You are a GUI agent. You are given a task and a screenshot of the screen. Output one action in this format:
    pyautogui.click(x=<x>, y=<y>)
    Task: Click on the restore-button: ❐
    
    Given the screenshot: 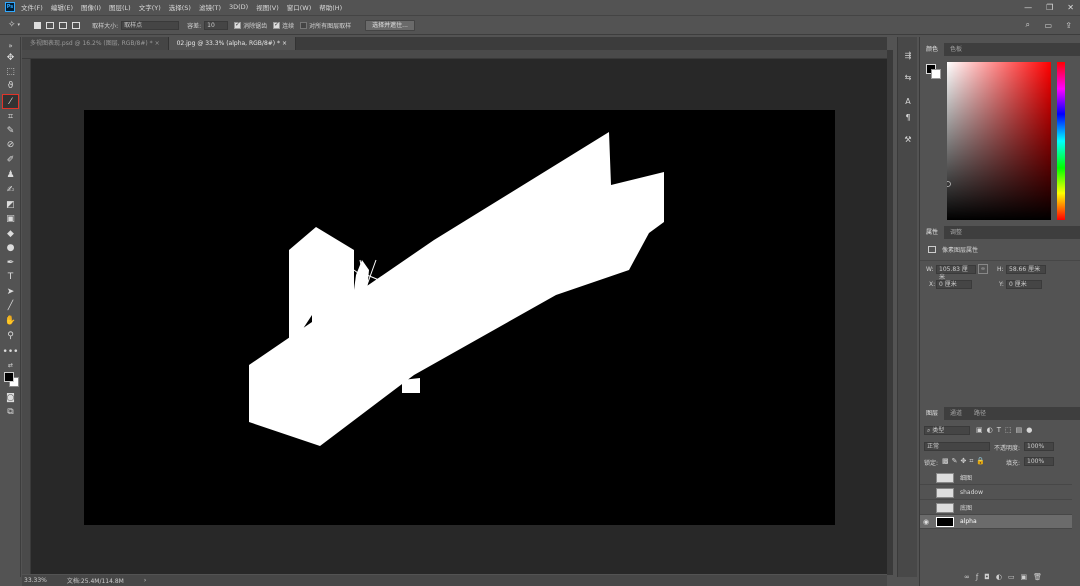 What is the action you would take?
    pyautogui.click(x=1049, y=7)
    